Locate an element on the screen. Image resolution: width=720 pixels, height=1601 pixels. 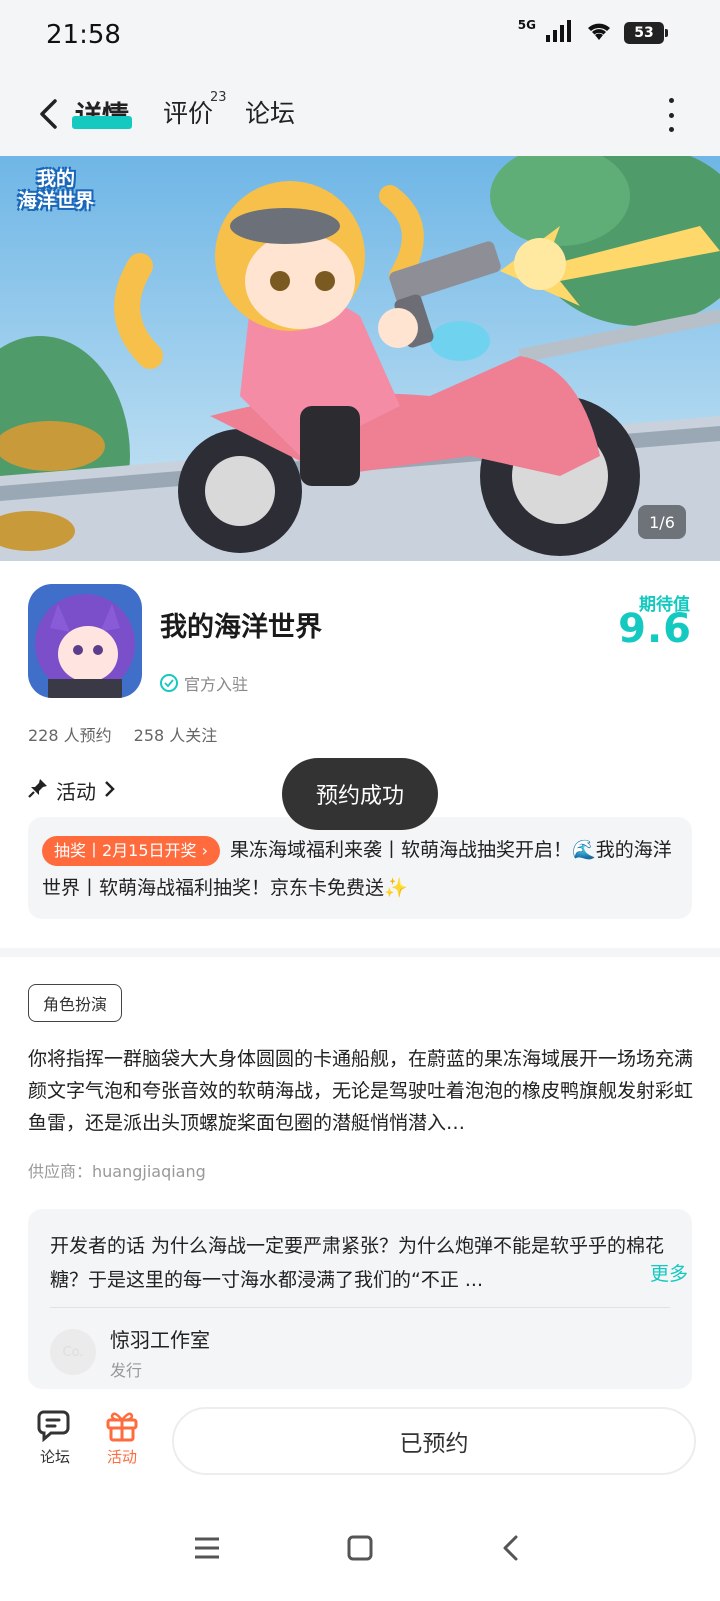
status-time: 21:58 is located at coordinates (83, 35).